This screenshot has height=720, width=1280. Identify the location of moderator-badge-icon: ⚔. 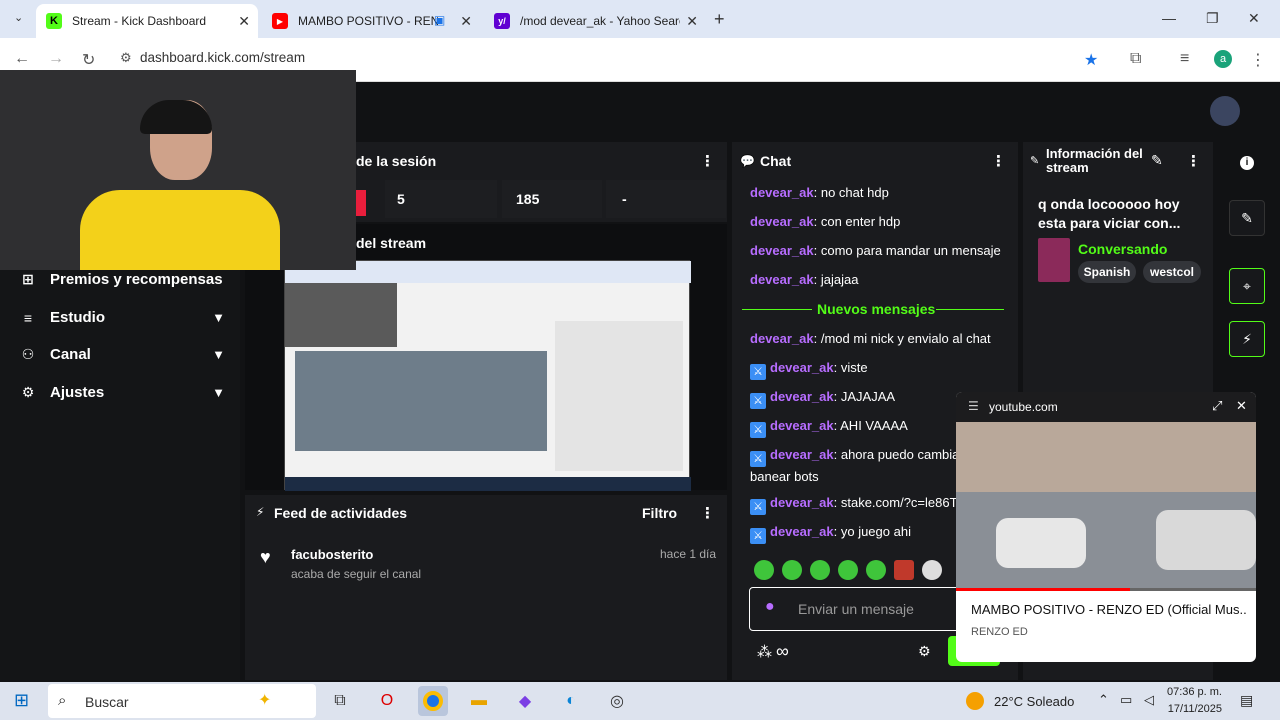
(758, 507).